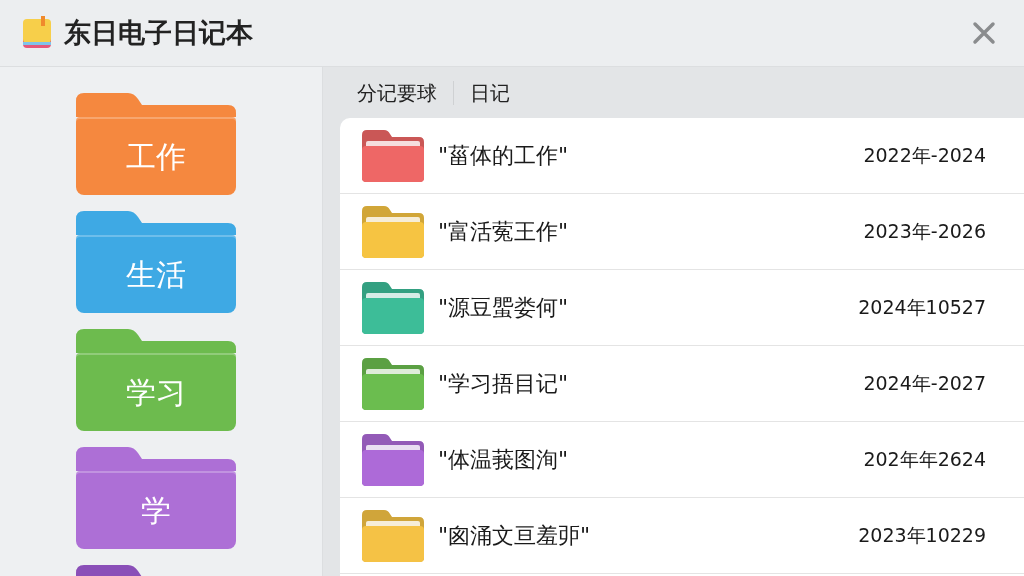 This screenshot has width=1024, height=576. Describe the element at coordinates (682, 460) in the screenshot. I see `list-row: "体温莪图洵" 202年年2624` at that location.